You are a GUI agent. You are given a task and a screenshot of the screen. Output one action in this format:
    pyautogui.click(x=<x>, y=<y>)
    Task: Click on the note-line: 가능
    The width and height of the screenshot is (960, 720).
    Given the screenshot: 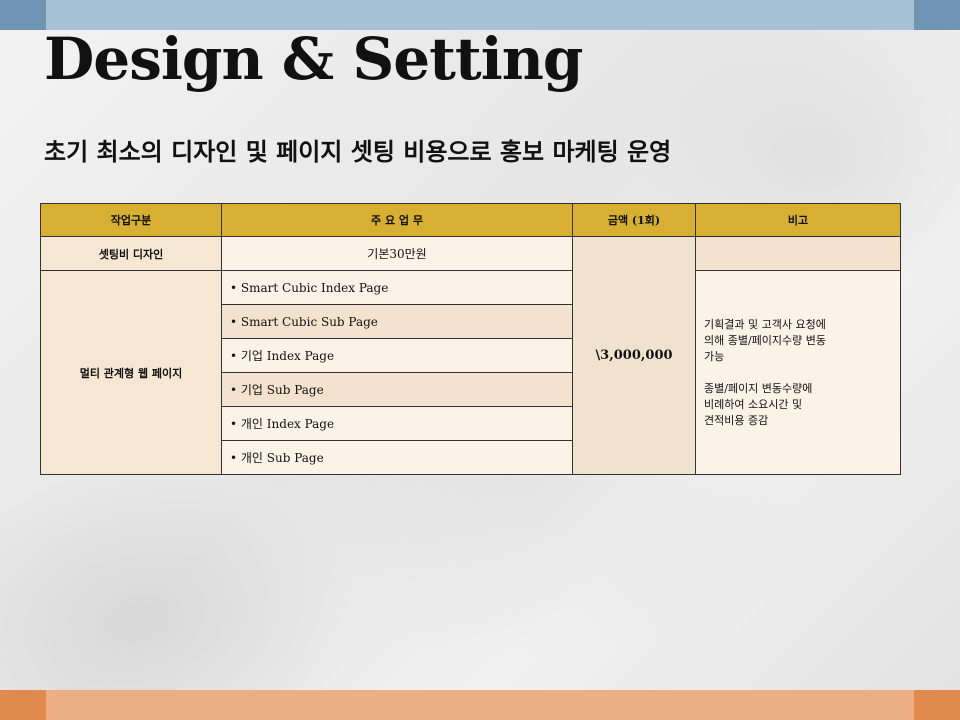 What is the action you would take?
    pyautogui.click(x=714, y=356)
    